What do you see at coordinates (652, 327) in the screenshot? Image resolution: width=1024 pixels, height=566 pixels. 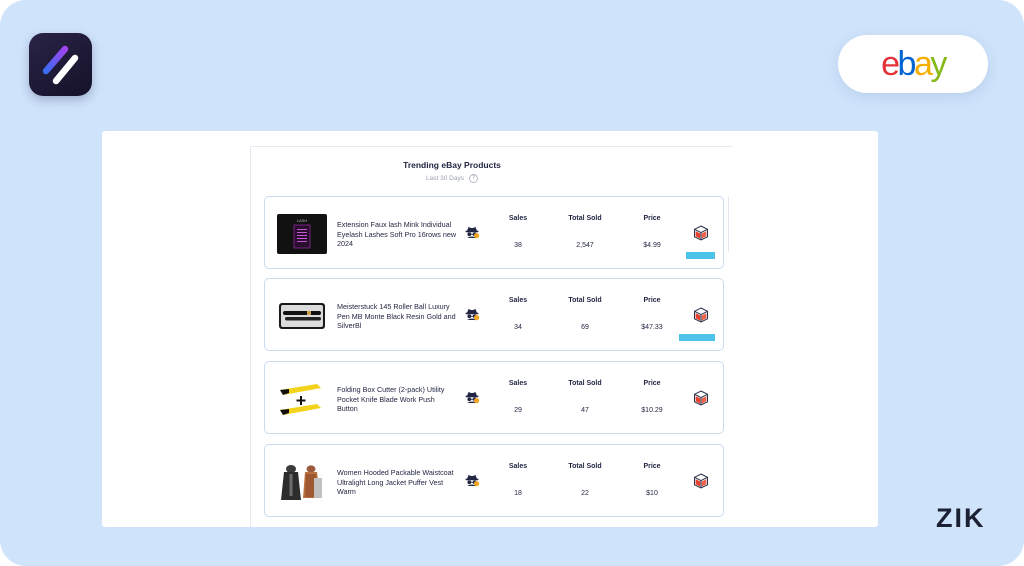 I see `price-value: $47.33` at bounding box center [652, 327].